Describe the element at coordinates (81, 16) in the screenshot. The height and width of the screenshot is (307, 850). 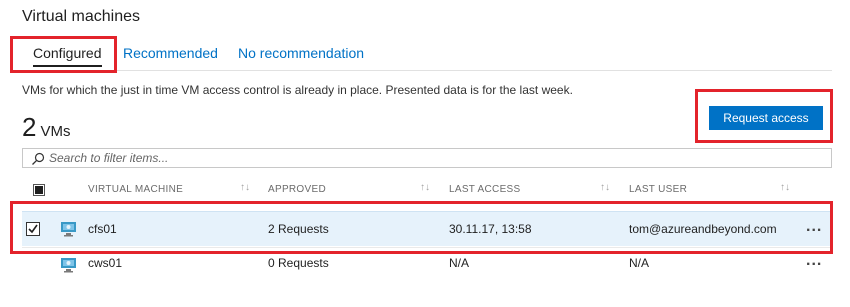
I see `page-title: Virtual machines` at that location.